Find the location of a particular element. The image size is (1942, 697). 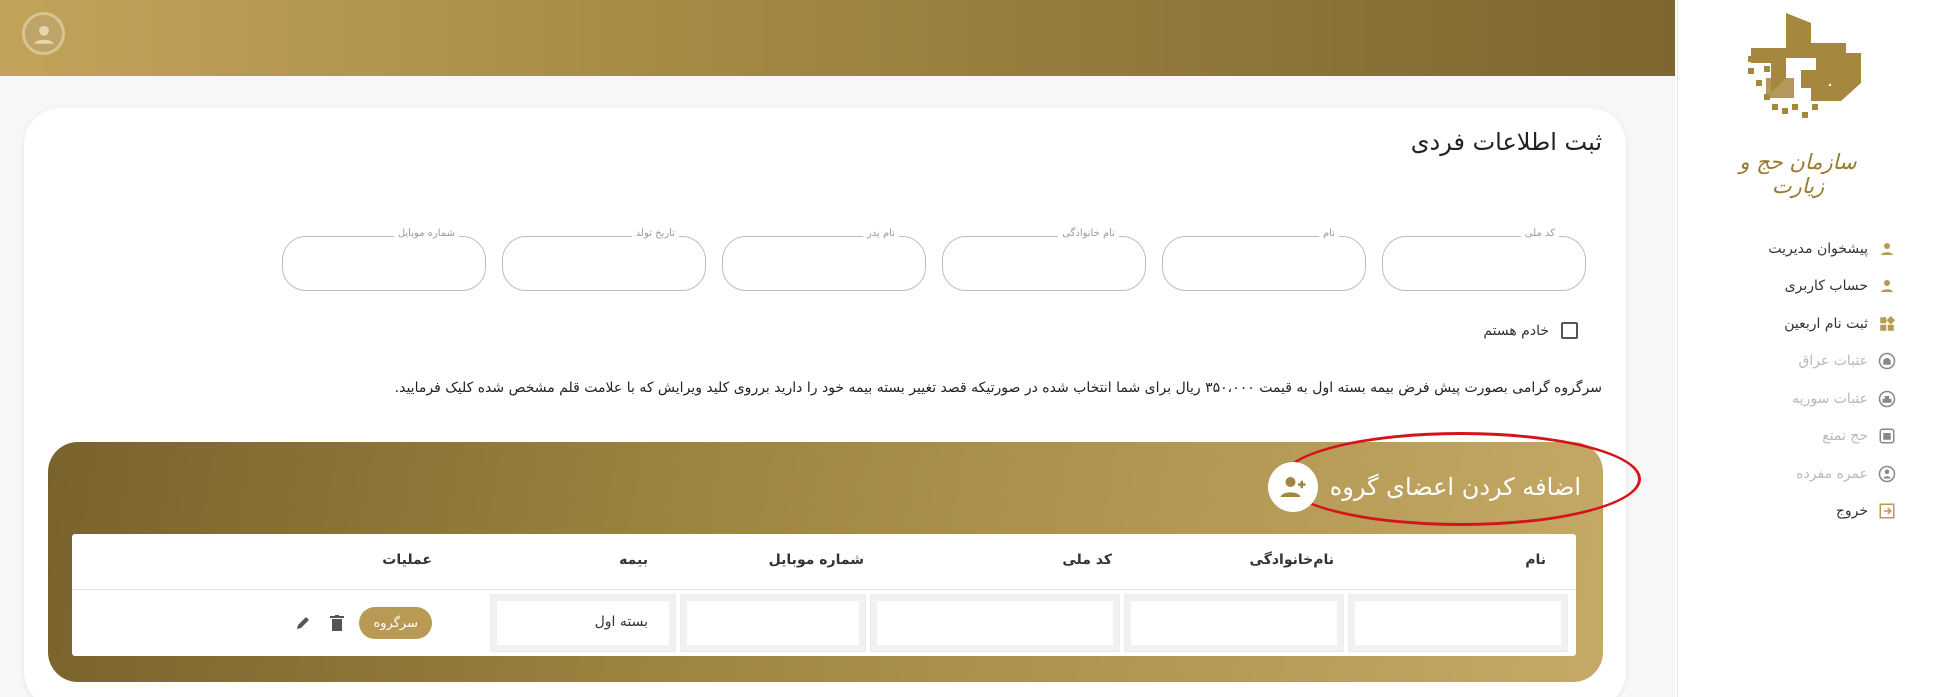

user-avatar is located at coordinates (43, 33).